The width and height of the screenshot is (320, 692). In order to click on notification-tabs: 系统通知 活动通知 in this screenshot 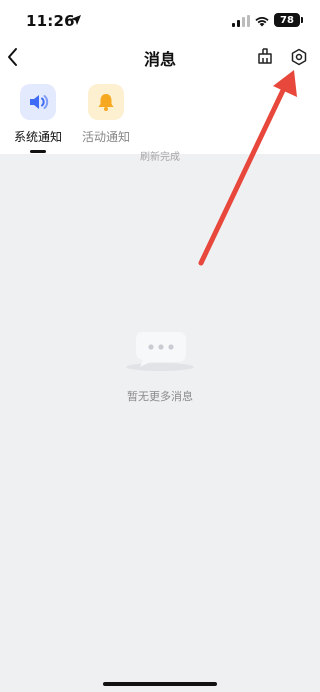, I will do `click(160, 116)`.